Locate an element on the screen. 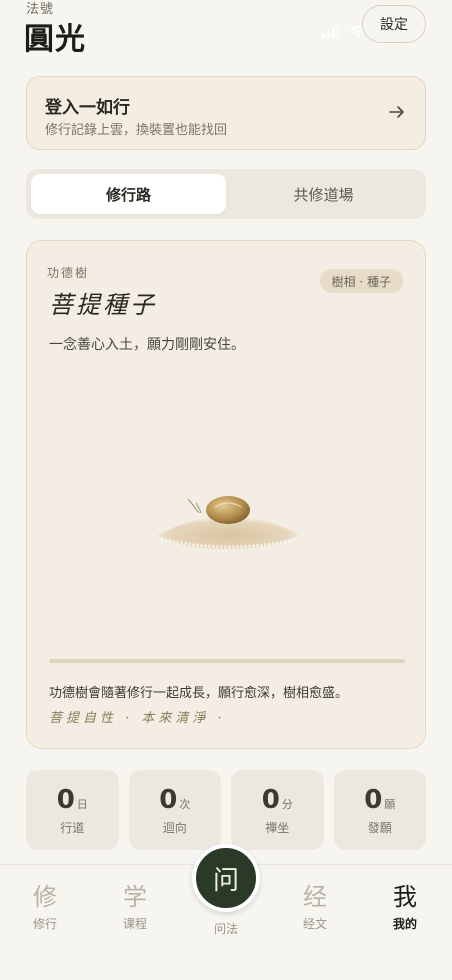 Image resolution: width=452 pixels, height=980 pixels. seed-illustration is located at coordinates (228, 522).